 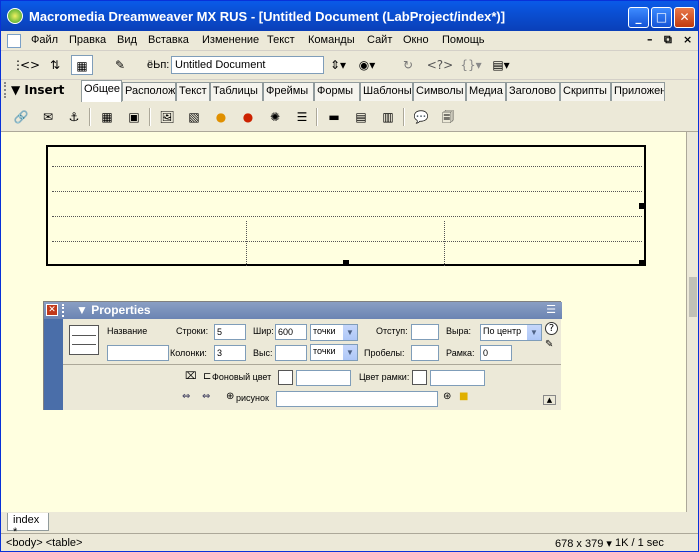 What do you see at coordinates (463, 40) in the screenshot?
I see `menu-help: Помощь` at bounding box center [463, 40].